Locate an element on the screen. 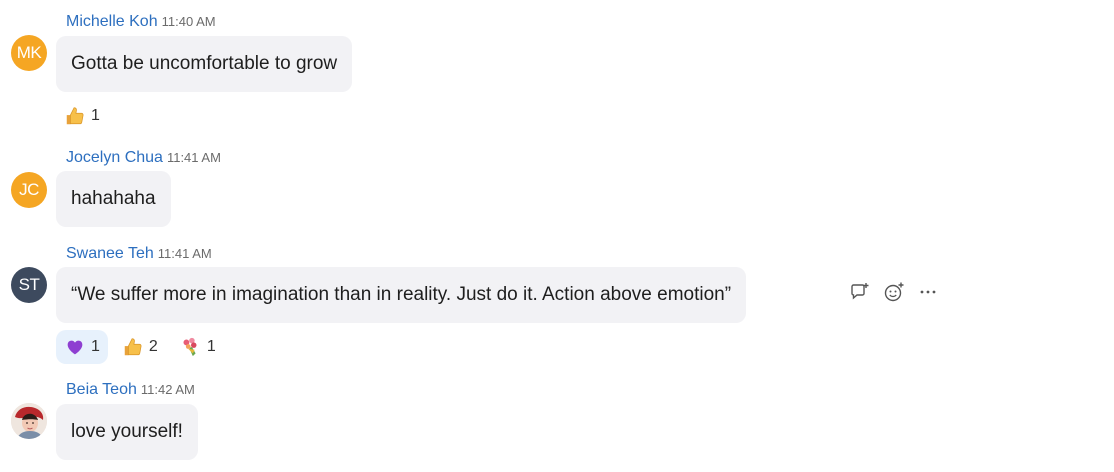  message-header: Michelle Koh 11:40 AM is located at coordinates (141, 22).